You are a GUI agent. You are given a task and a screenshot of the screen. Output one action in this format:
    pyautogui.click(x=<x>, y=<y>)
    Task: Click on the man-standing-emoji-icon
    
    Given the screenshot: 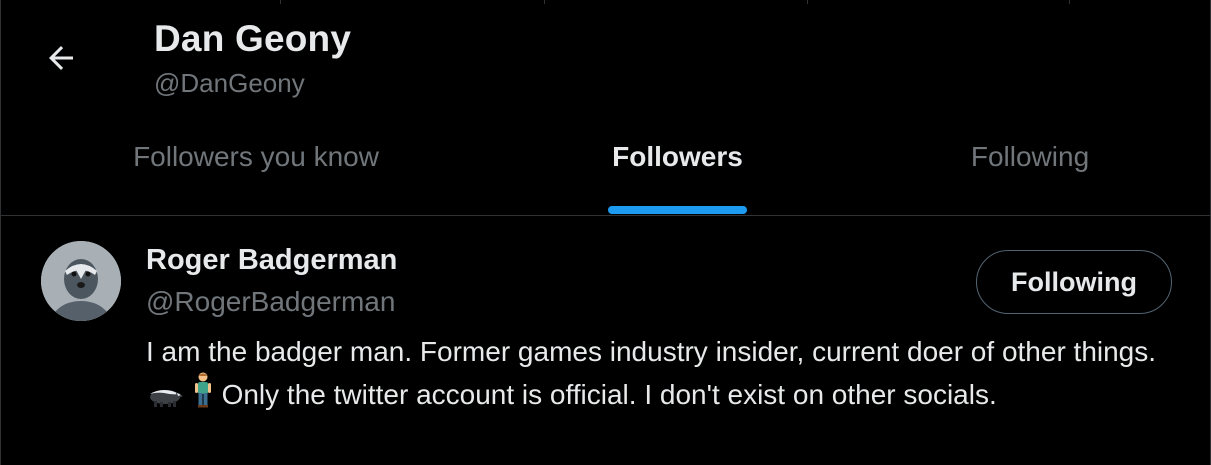 What is the action you would take?
    pyautogui.click(x=202, y=390)
    